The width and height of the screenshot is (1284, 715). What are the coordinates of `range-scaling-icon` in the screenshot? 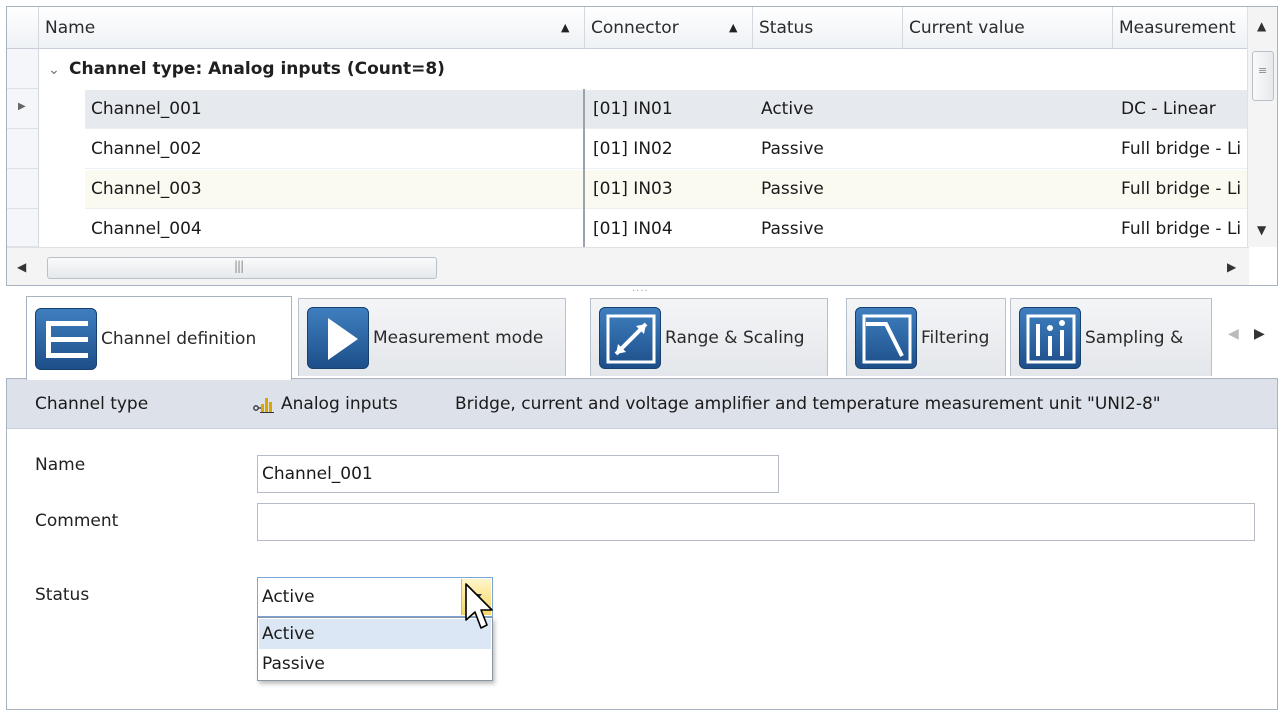 It's located at (630, 337).